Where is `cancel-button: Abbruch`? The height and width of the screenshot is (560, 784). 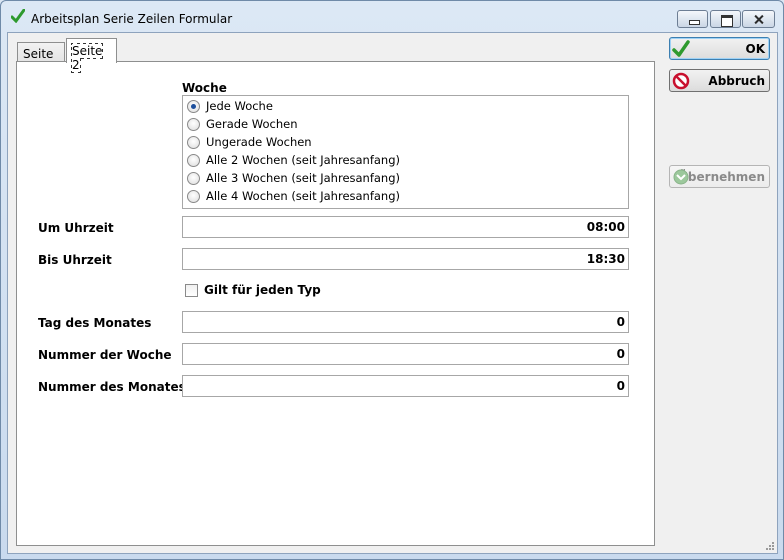 cancel-button: Abbruch is located at coordinates (719, 80).